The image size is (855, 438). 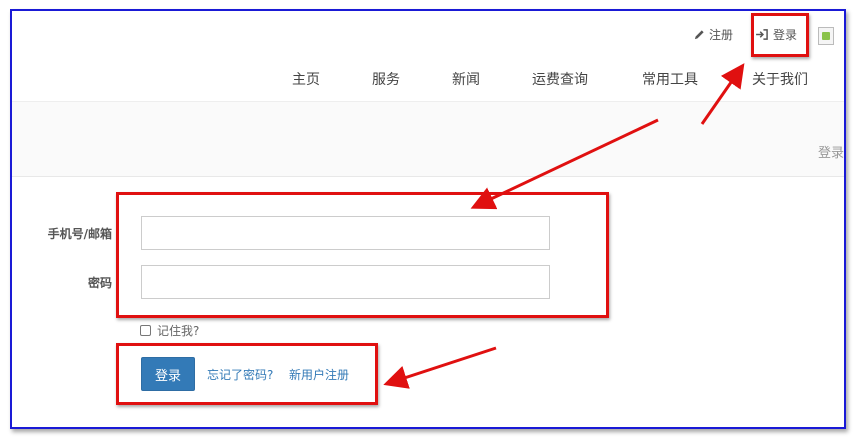 I want to click on nav-item-tools: 常用工具, so click(x=670, y=79).